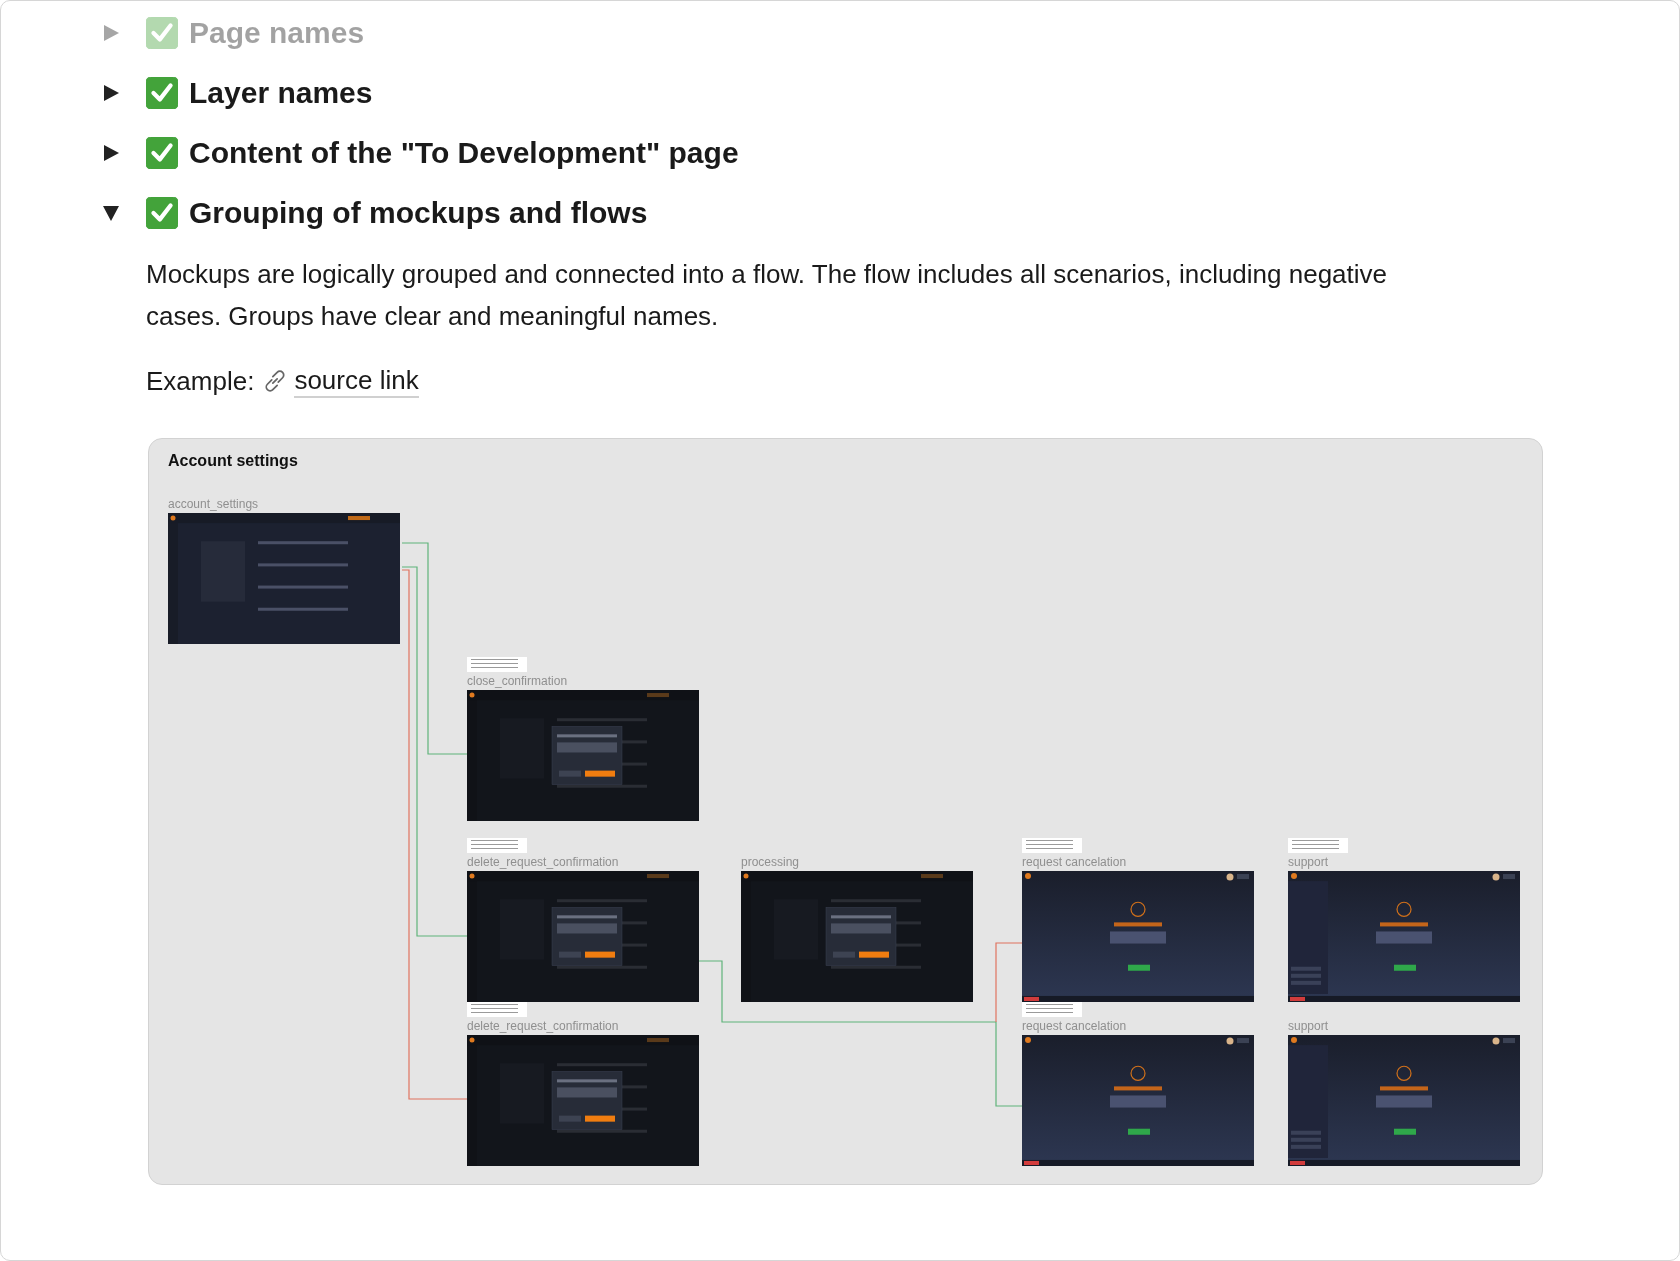  Describe the element at coordinates (214, 504) in the screenshot. I see `frame-label: account_settings` at that location.